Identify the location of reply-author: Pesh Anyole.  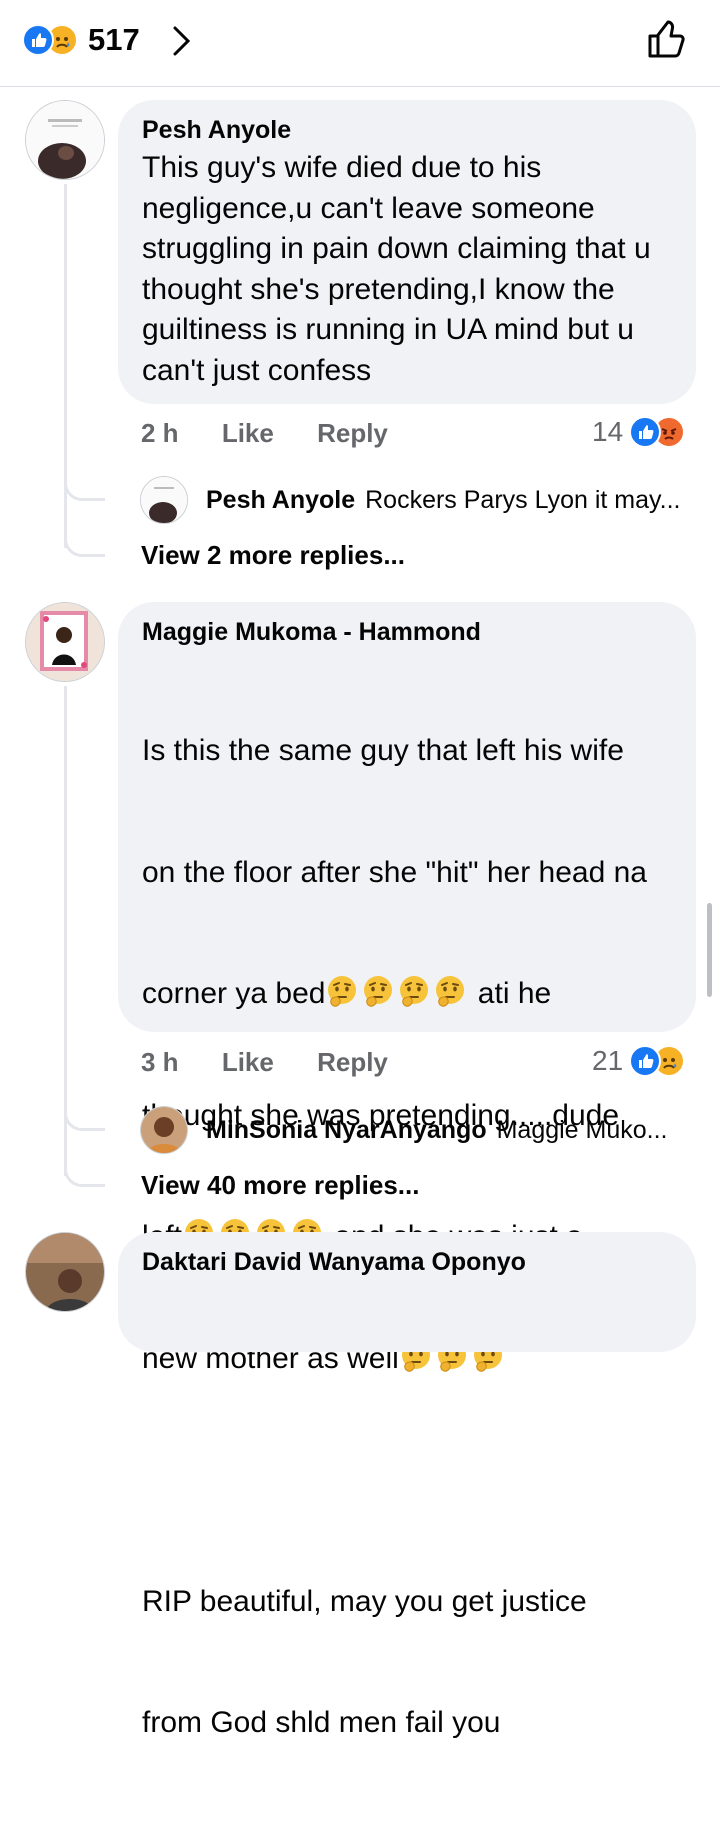
(280, 500).